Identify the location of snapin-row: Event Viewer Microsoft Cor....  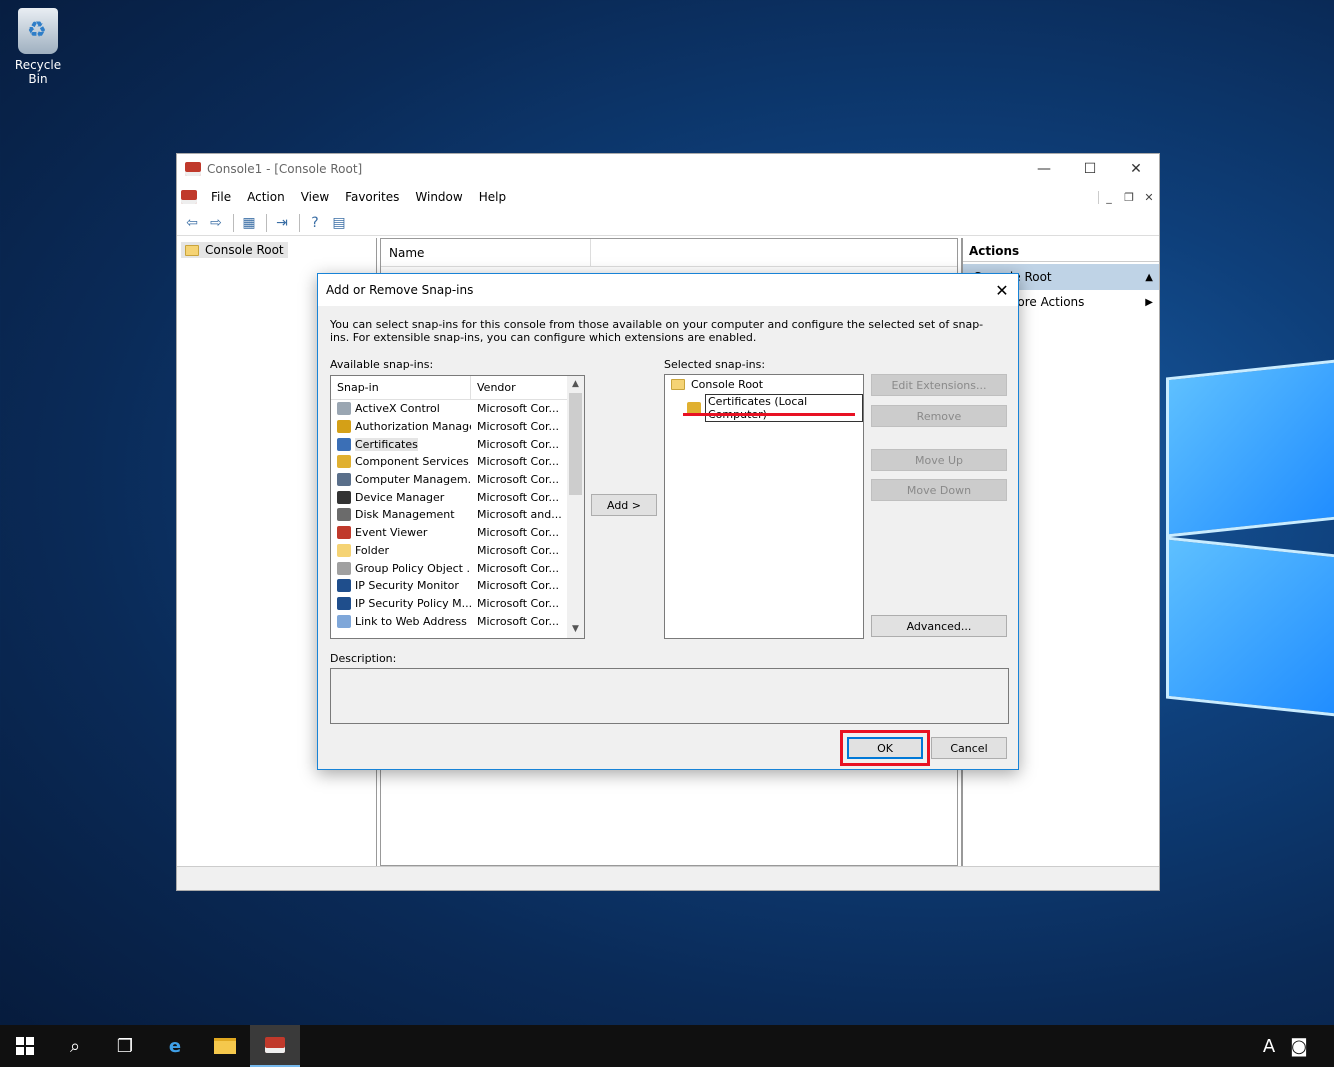
(457, 533).